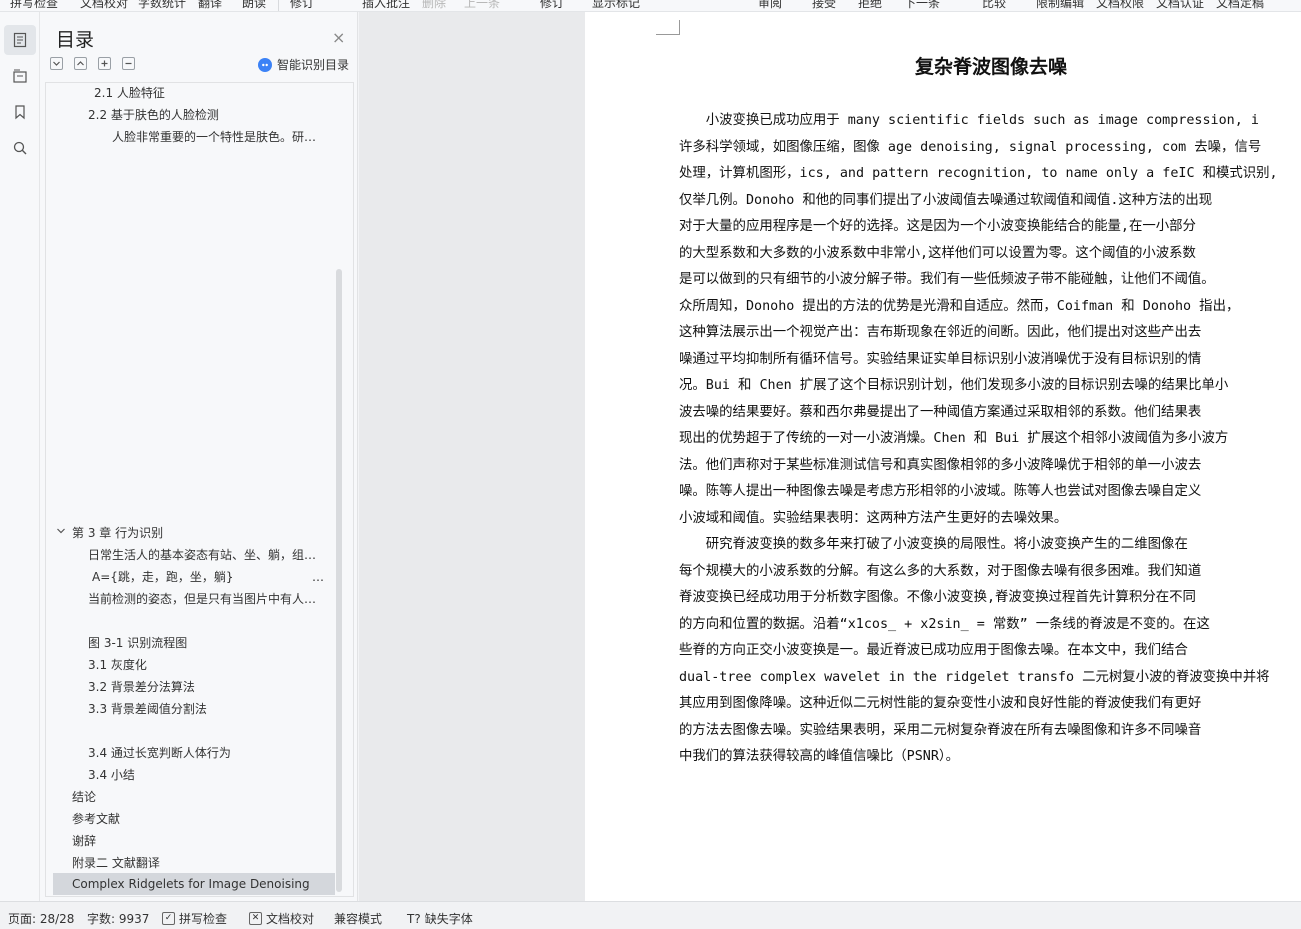  I want to click on toc-item-posture-set: A={跳，走，跑，坐，躺}, so click(192, 577).